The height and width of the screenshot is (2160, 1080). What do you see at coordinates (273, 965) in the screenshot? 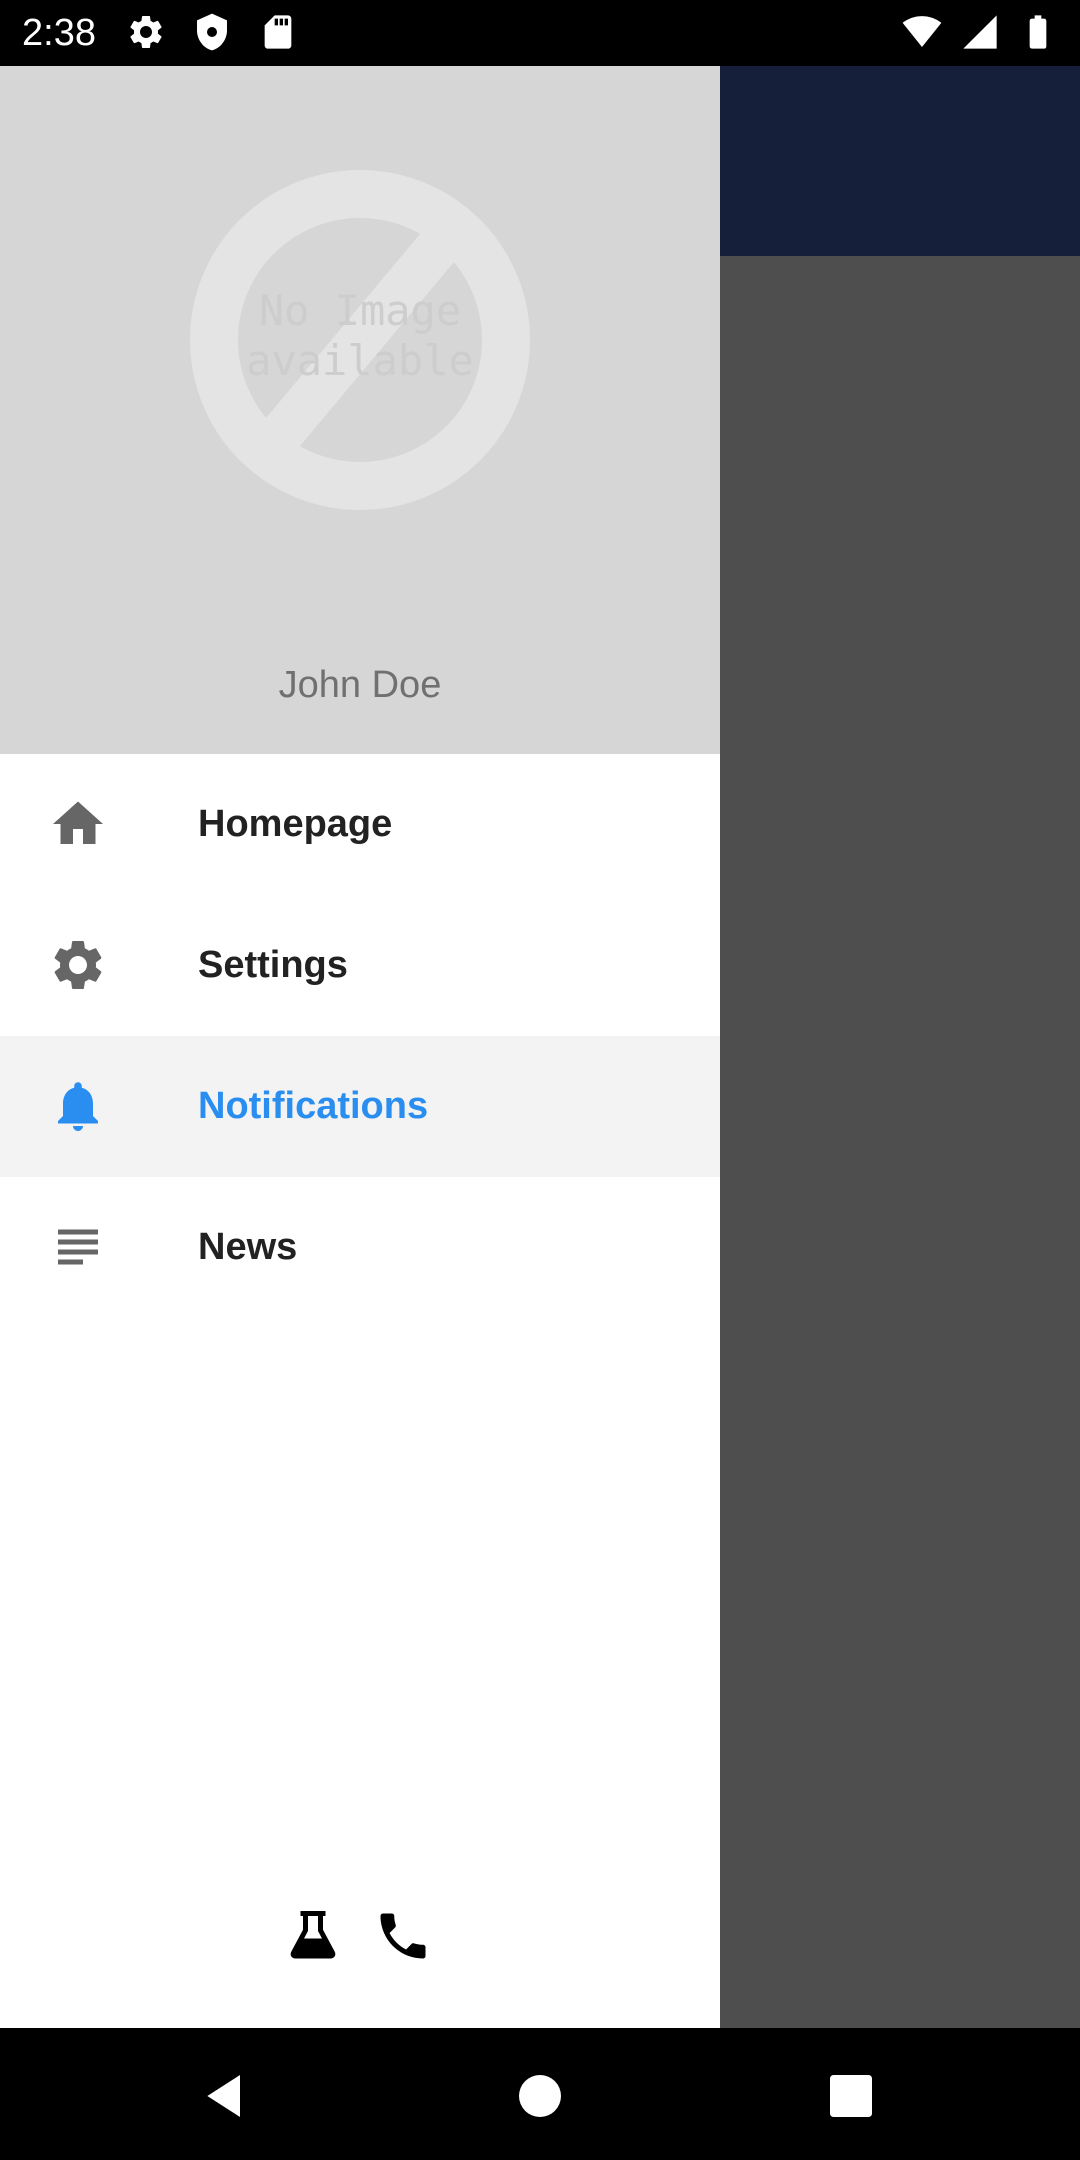
I see `menu-item-label: Settings` at bounding box center [273, 965].